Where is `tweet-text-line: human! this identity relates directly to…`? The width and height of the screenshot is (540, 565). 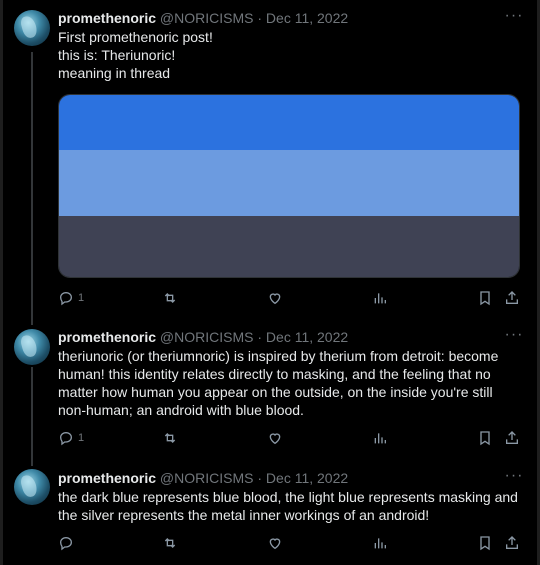 tweet-text-line: human! this identity relates directly to… is located at coordinates (274, 374).